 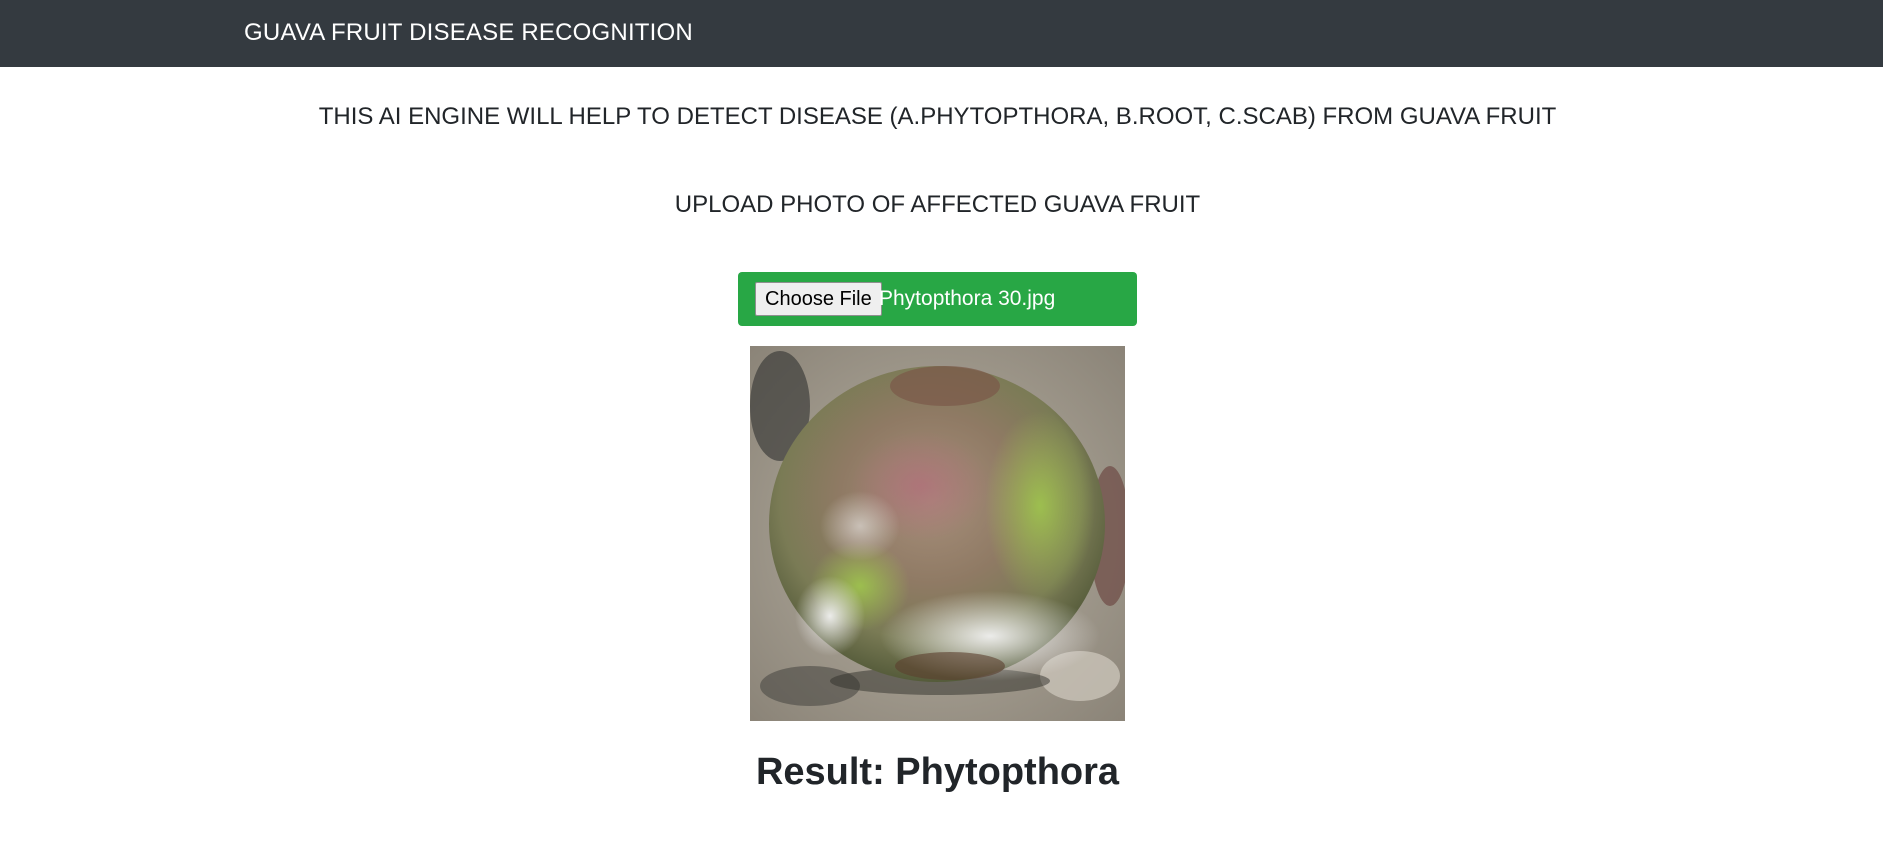 What do you see at coordinates (468, 33) in the screenshot?
I see `navbar-brand: GUAVA FRUIT DISEASE RECOGNITION` at bounding box center [468, 33].